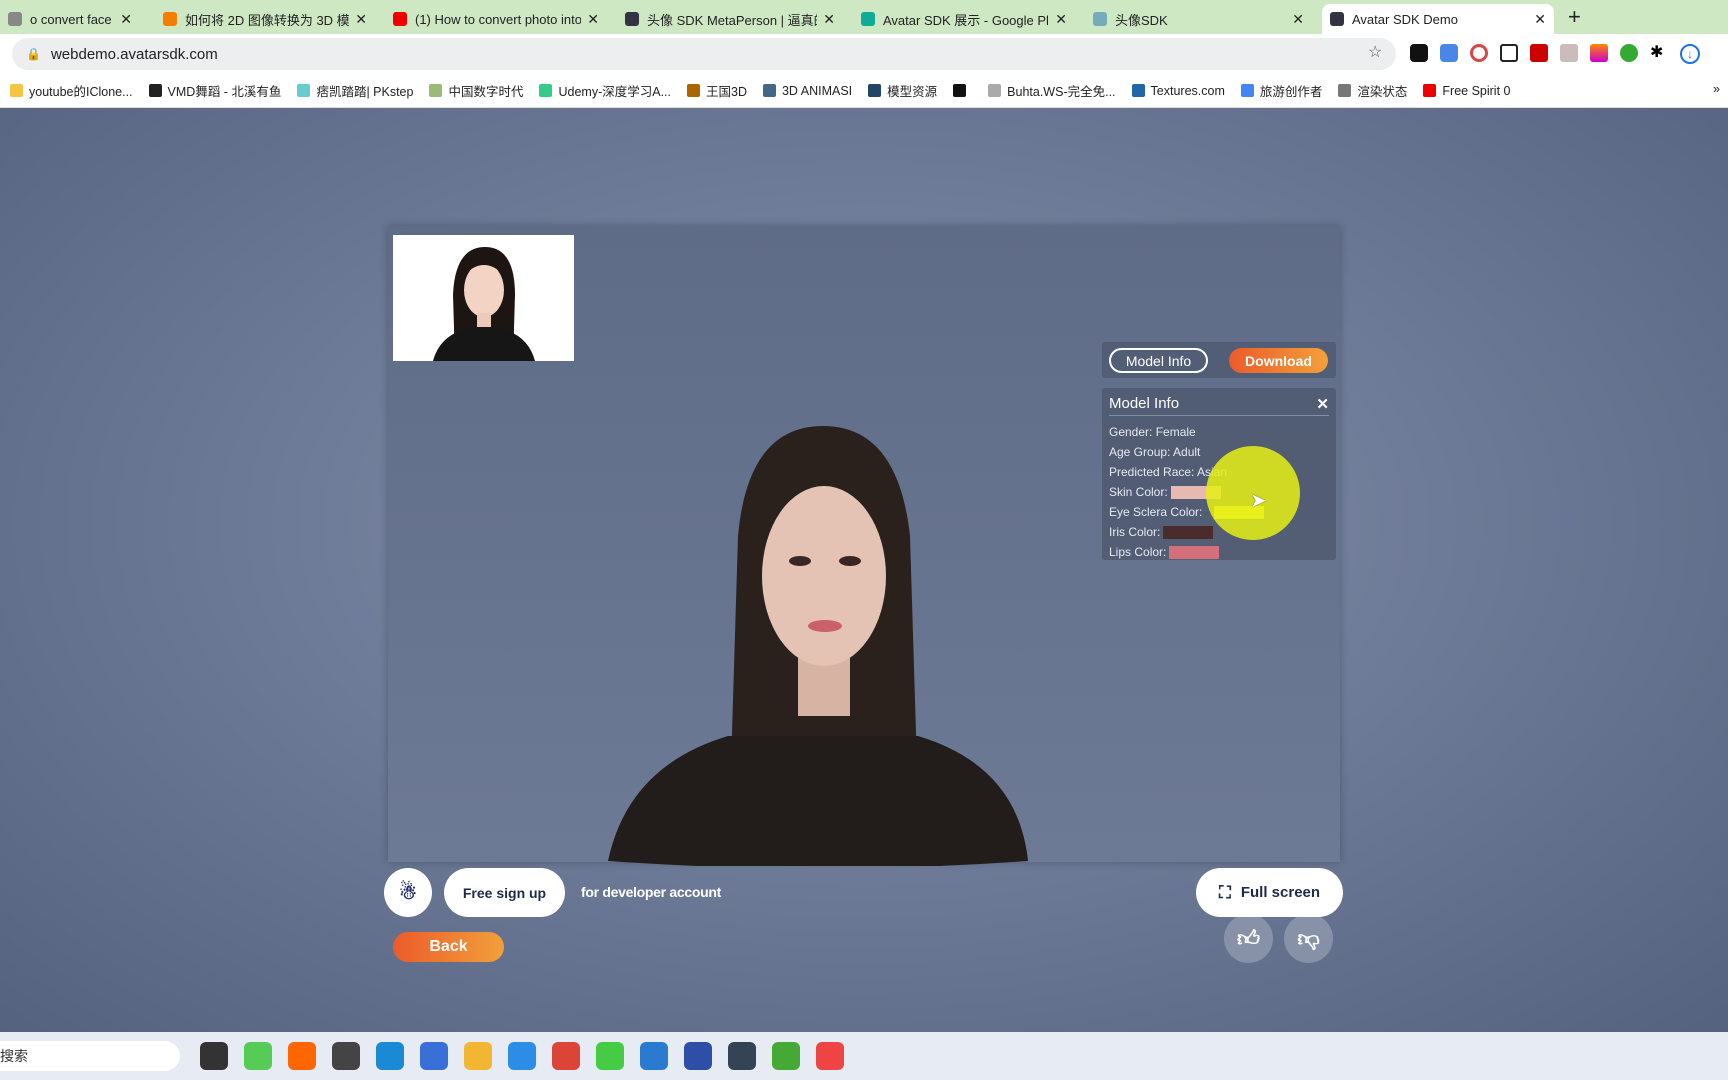 This screenshot has height=1080, width=1728. I want to click on bookmark-item: 渲染状态, so click(1372, 90).